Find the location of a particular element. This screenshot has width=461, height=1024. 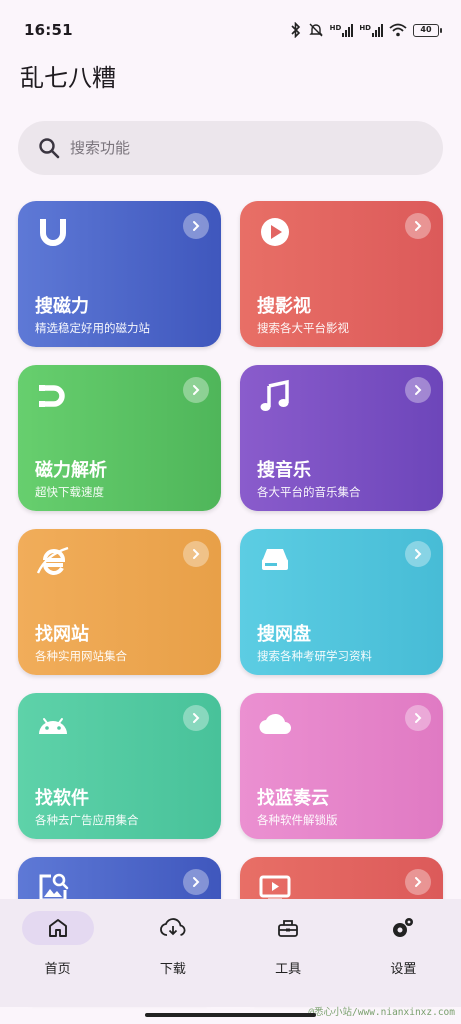

card-title: 搜音乐 is located at coordinates (284, 470).